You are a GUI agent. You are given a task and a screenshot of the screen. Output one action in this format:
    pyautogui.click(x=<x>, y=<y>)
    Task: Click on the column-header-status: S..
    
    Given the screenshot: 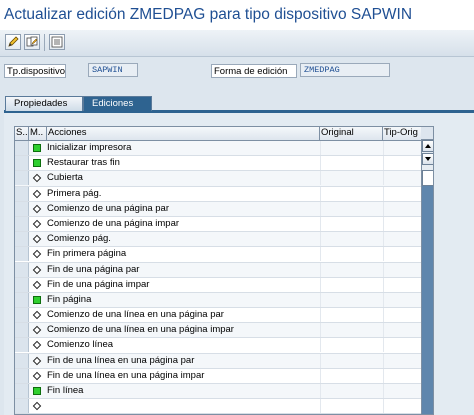 What is the action you would take?
    pyautogui.click(x=22, y=133)
    